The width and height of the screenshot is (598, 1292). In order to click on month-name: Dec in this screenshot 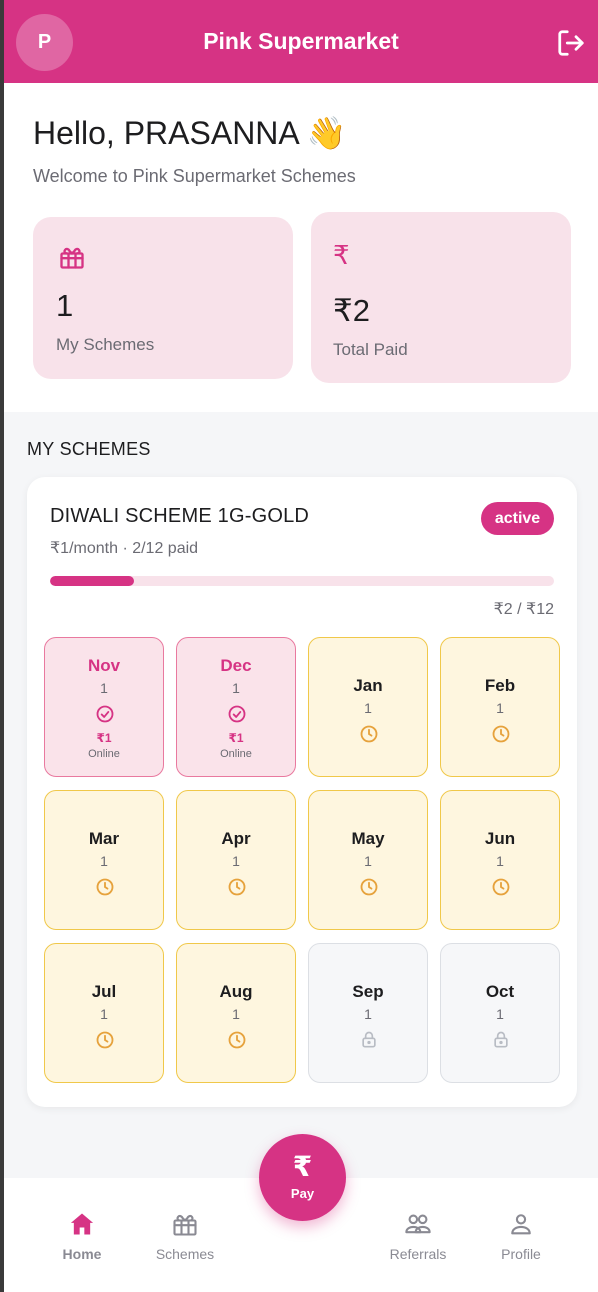, I will do `click(236, 665)`.